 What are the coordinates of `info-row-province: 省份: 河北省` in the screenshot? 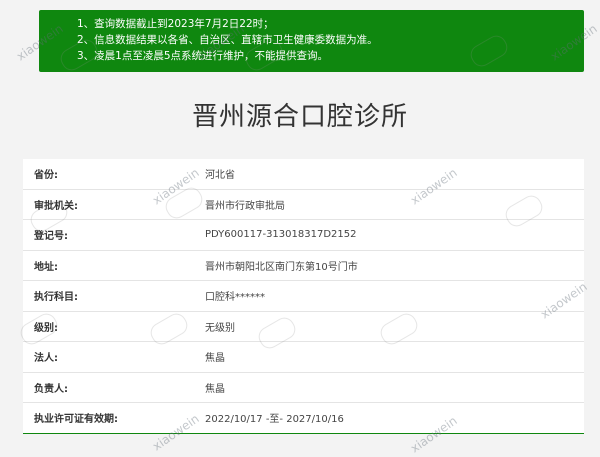 It's located at (303, 174).